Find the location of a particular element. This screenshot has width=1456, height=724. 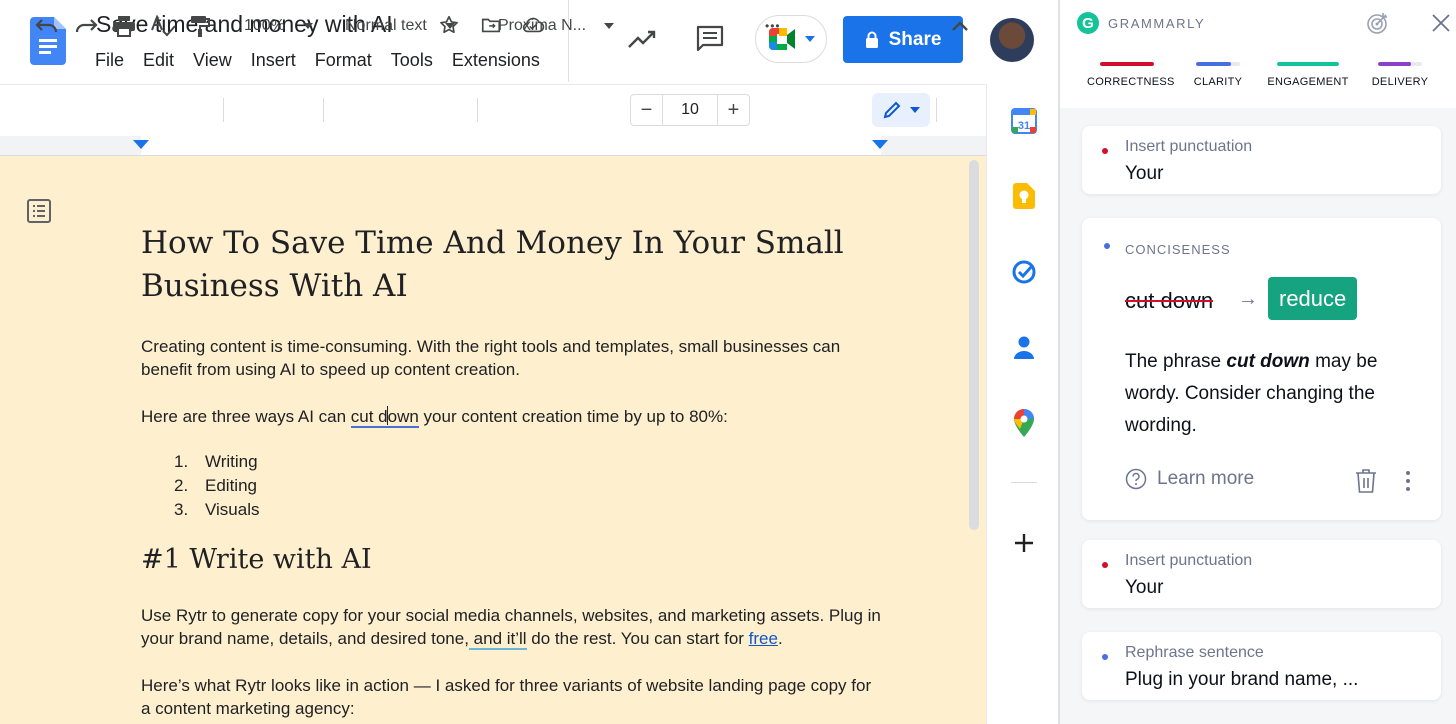

google-tasks-icon is located at coordinates (1024, 272).